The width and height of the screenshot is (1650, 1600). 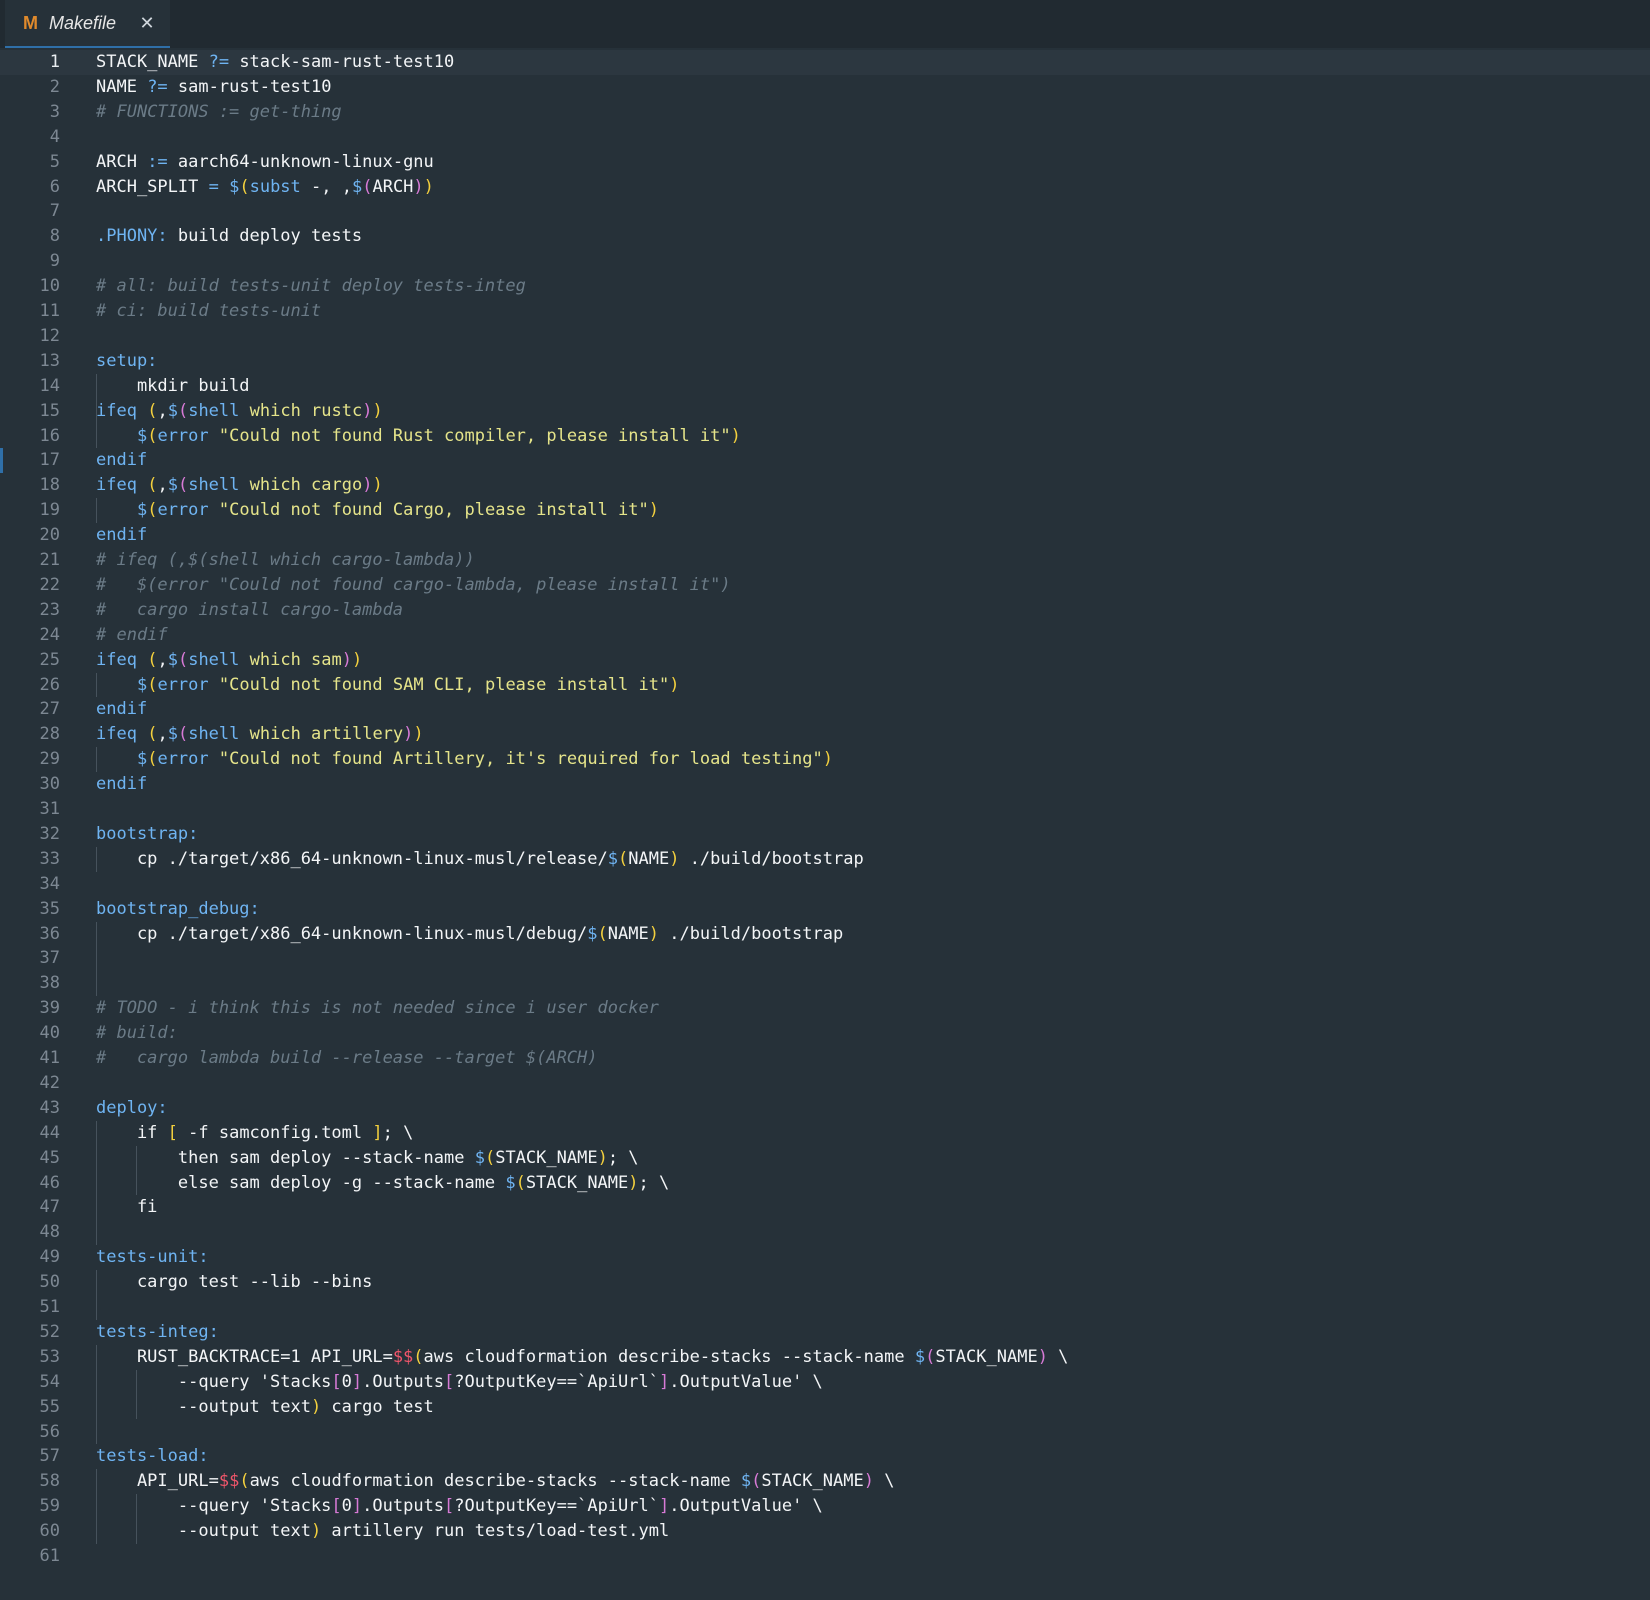 I want to click on code-line: 17 endif, so click(x=825, y=460).